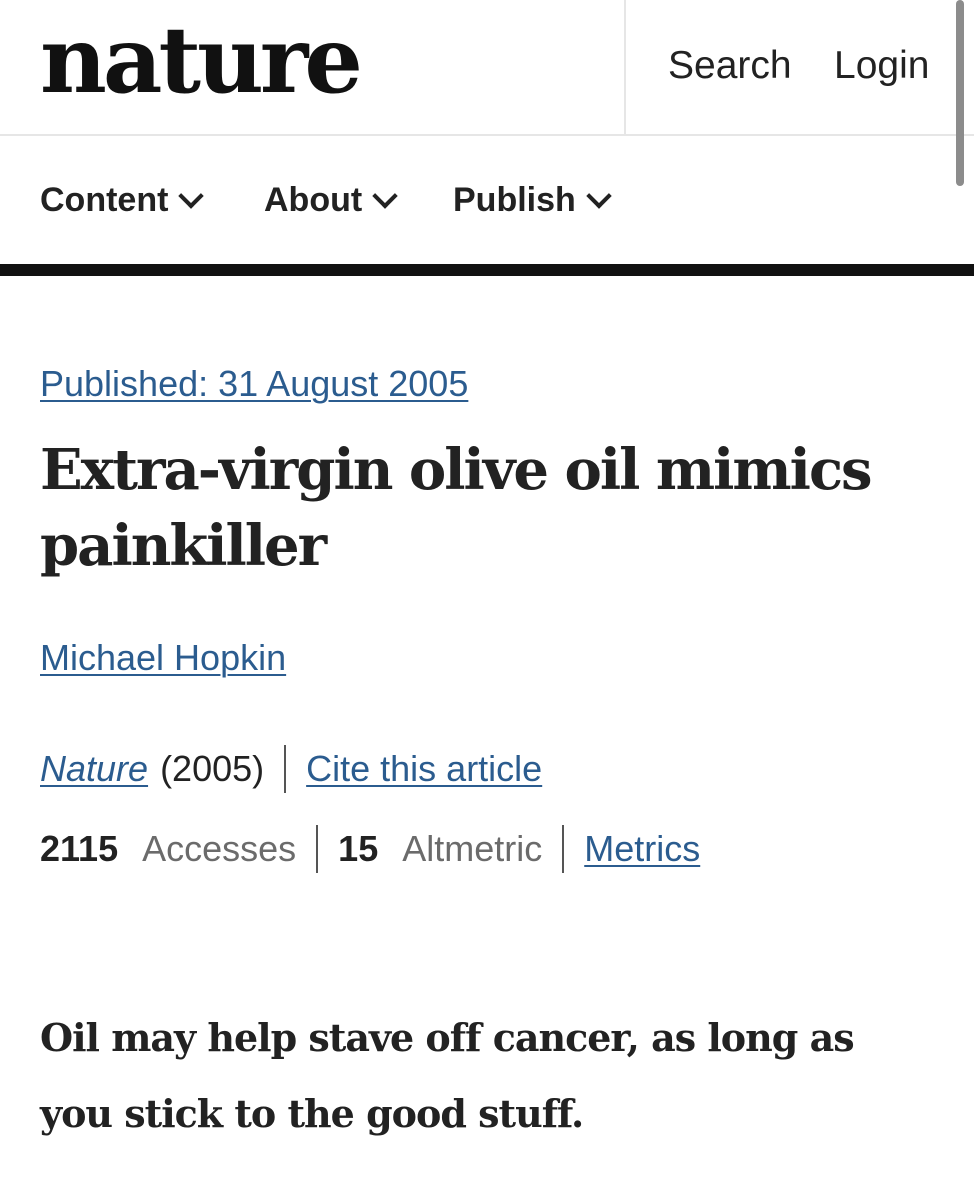 The height and width of the screenshot is (1200, 974). What do you see at coordinates (456, 508) in the screenshot?
I see `article-title: Extra-virgin olive oil mimics painkiller` at bounding box center [456, 508].